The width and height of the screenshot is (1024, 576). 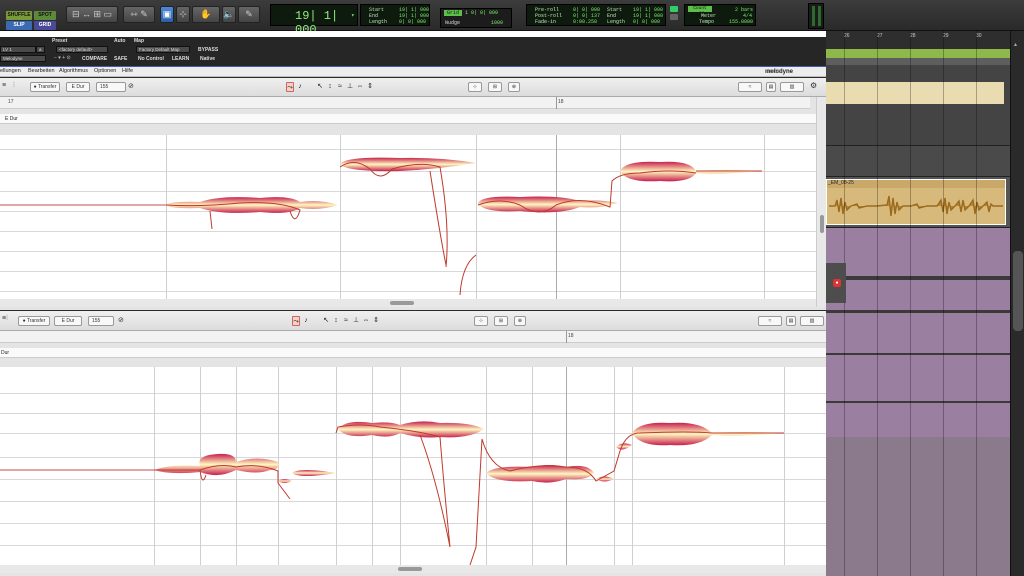 I want to click on timeline-ruler: 26 27 28 29 30, so click(x=918, y=40).